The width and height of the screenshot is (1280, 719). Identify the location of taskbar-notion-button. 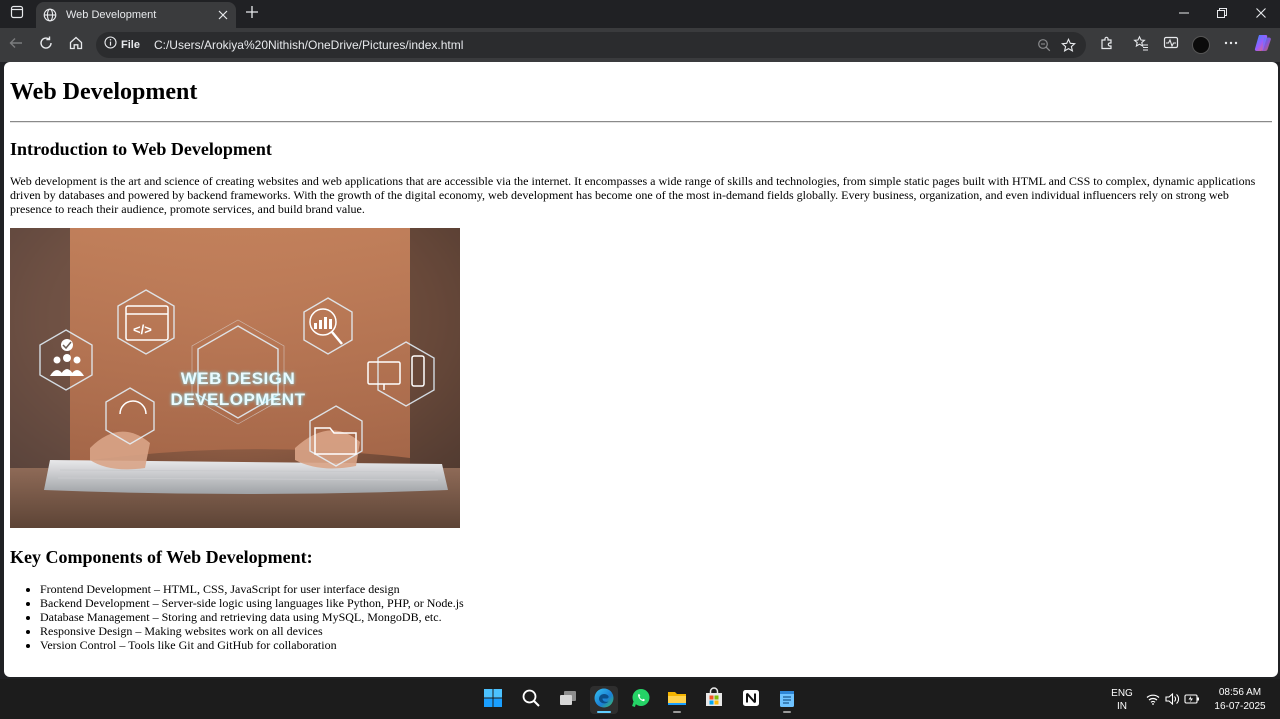
(751, 700).